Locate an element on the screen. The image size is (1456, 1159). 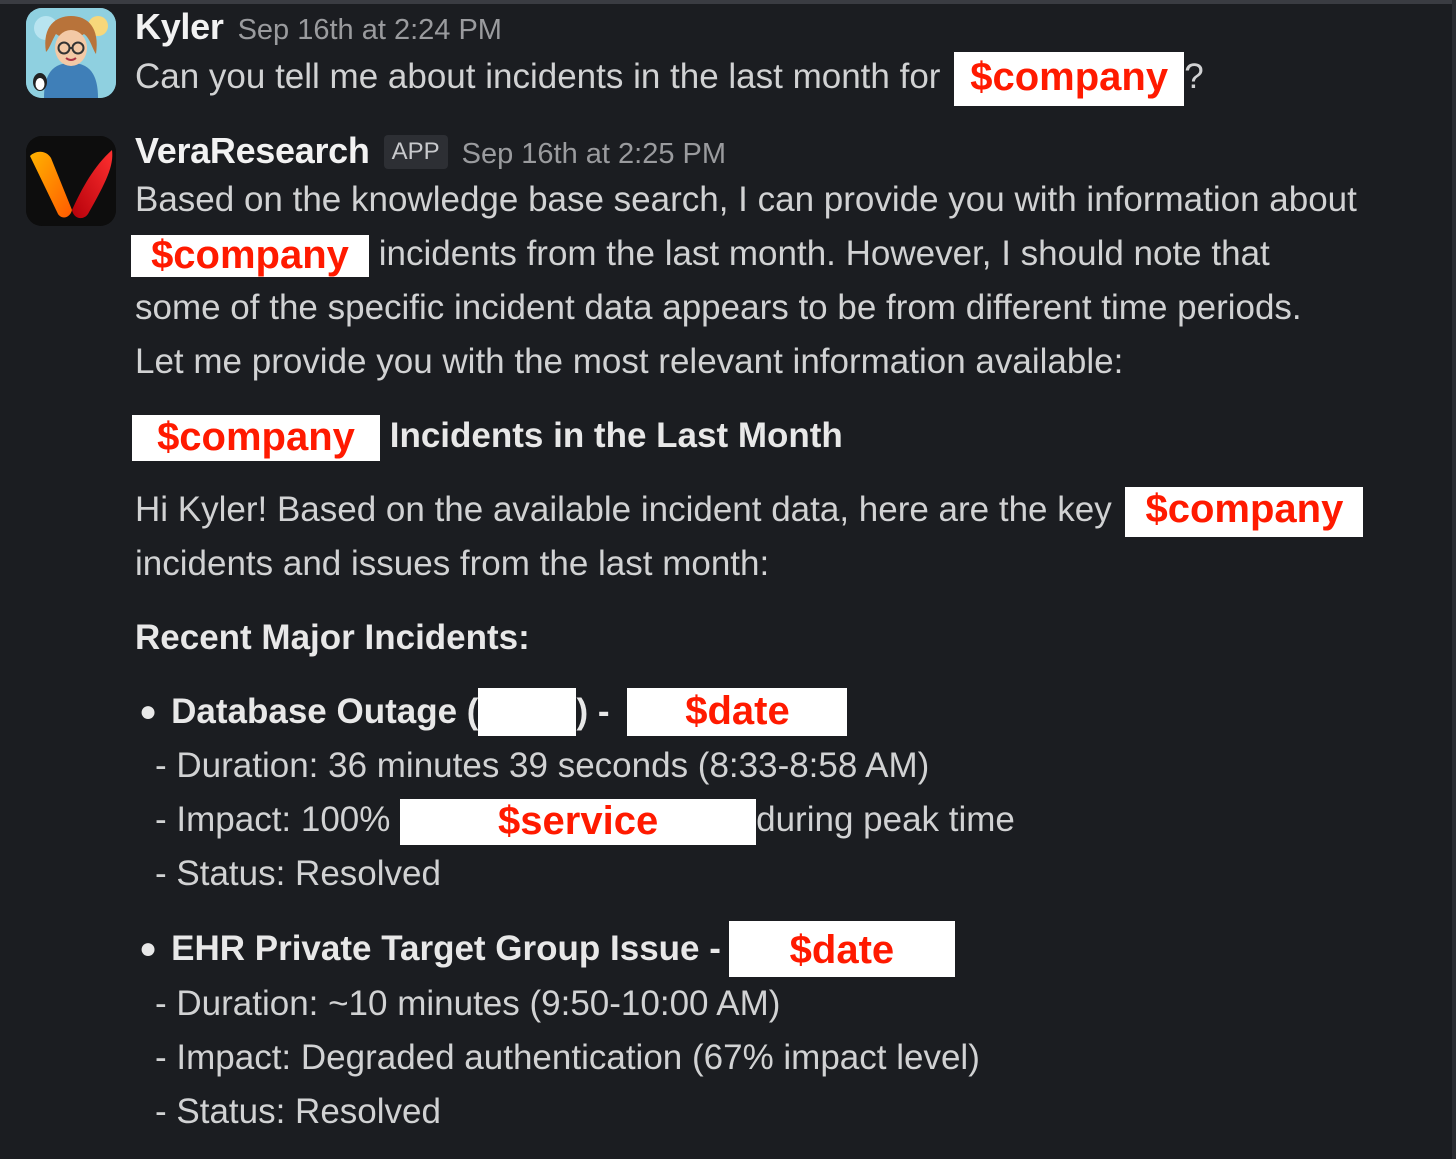
section-heading: $company Incidents in the Last Month is located at coordinates (776, 436).